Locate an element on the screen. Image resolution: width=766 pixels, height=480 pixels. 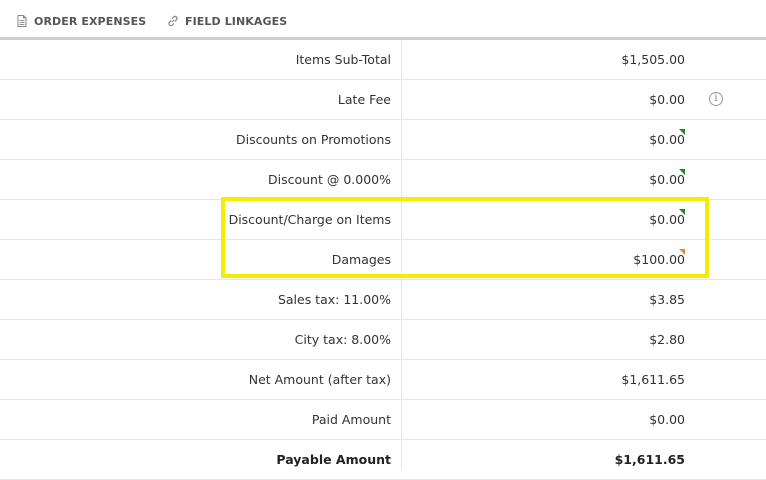
document-icon is located at coordinates (22, 21).